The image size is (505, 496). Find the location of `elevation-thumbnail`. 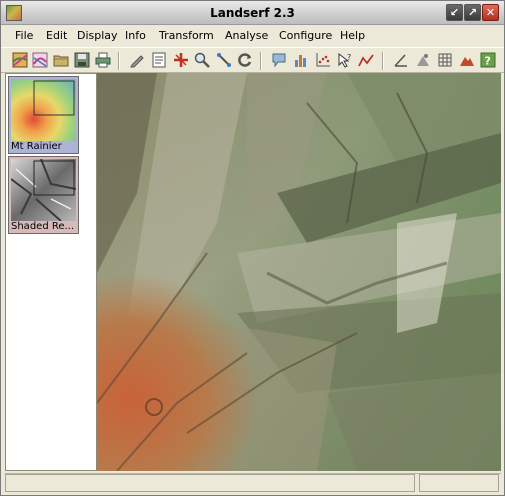

elevation-thumbnail is located at coordinates (43, 110).